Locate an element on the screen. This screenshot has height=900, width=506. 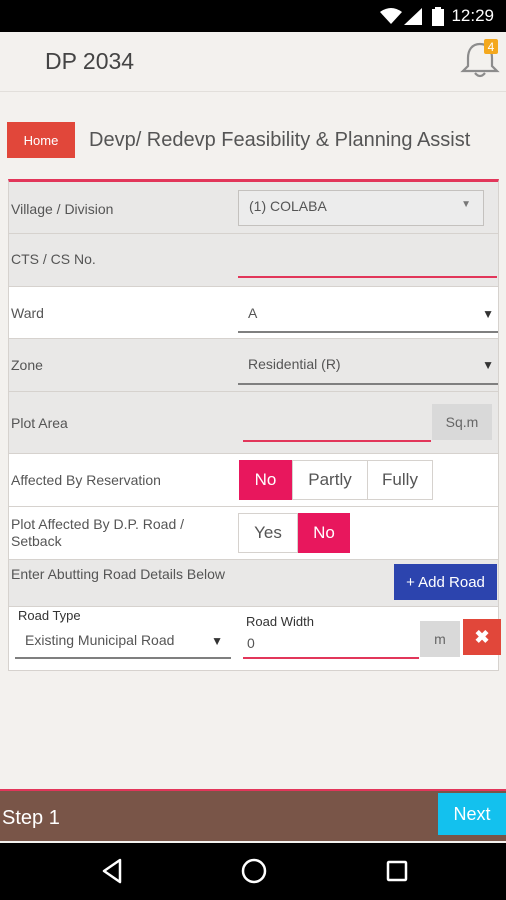
step-footer: Step 1 Next is located at coordinates (253, 815).